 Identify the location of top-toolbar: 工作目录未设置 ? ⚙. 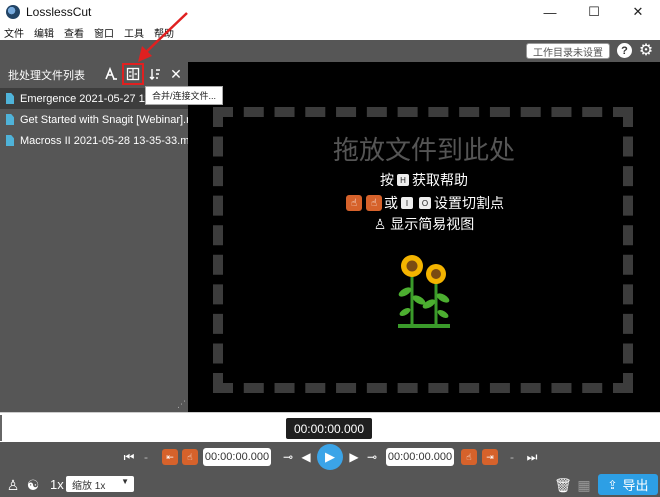
(330, 51).